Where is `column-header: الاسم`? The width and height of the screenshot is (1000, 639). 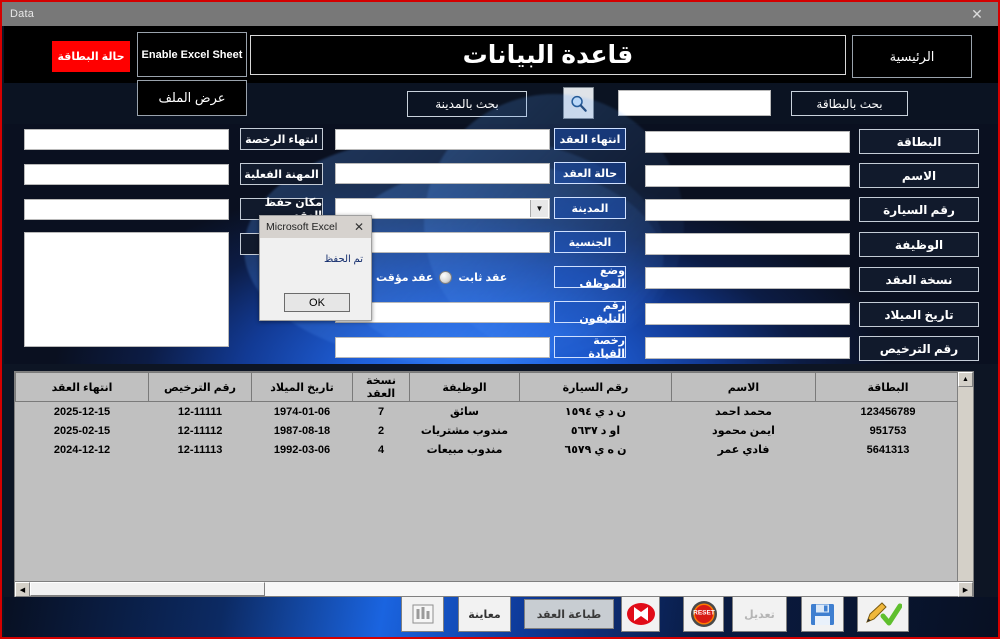
column-header: الاسم is located at coordinates (743, 387).